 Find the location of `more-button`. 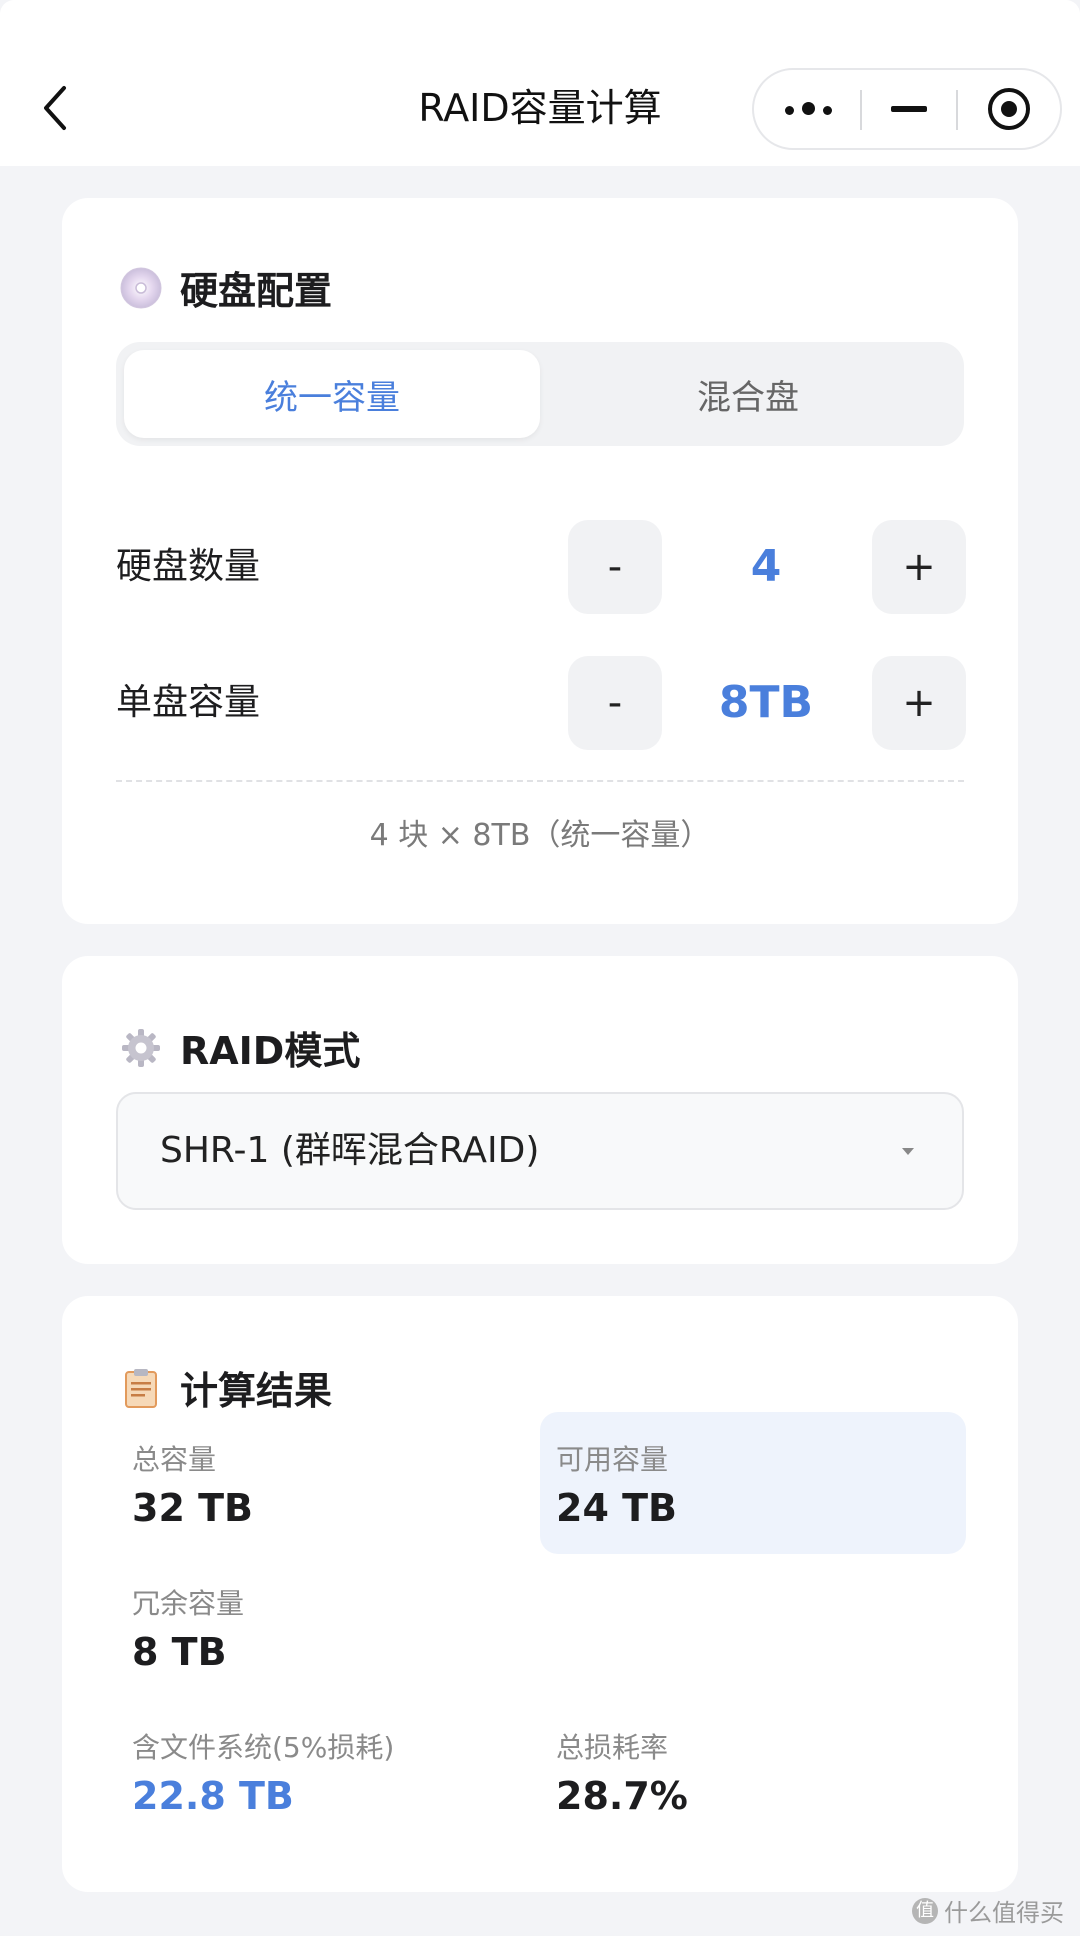

more-button is located at coordinates (808, 109).